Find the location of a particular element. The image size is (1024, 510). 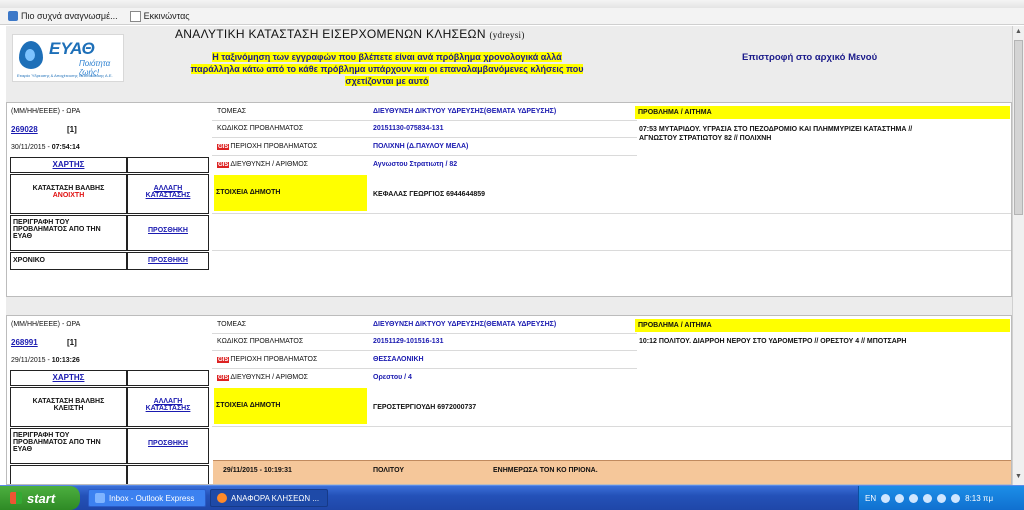

add-chronicle-cell: ΠΡΟΣΘΗΚΗ is located at coordinates (168, 261).